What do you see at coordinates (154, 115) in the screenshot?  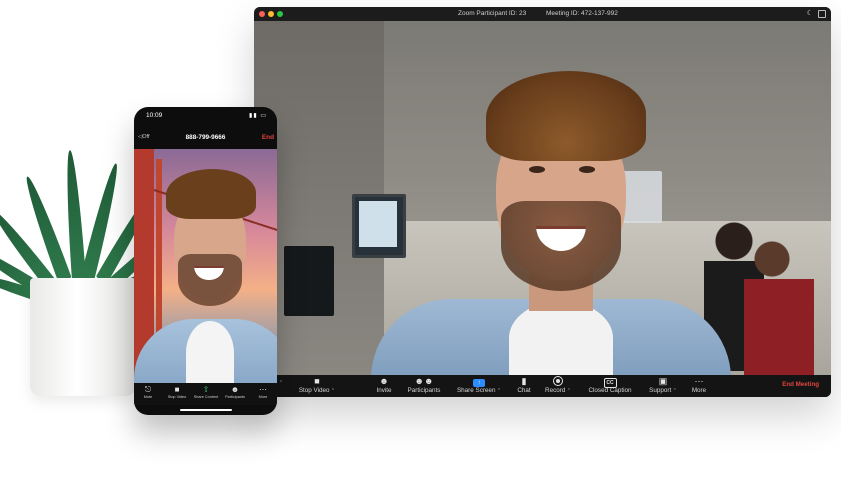 I see `phone-time: 10:09` at bounding box center [154, 115].